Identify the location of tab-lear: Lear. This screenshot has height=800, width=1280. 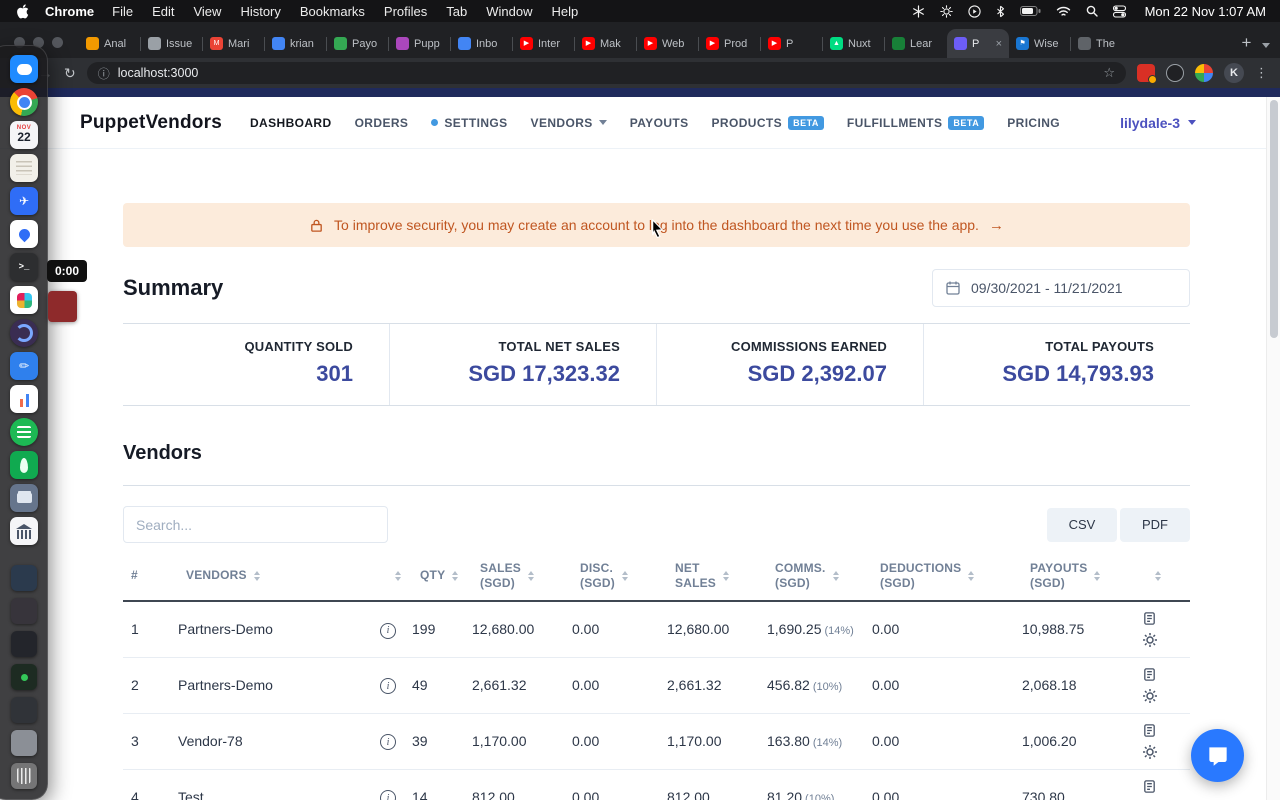
(915, 43).